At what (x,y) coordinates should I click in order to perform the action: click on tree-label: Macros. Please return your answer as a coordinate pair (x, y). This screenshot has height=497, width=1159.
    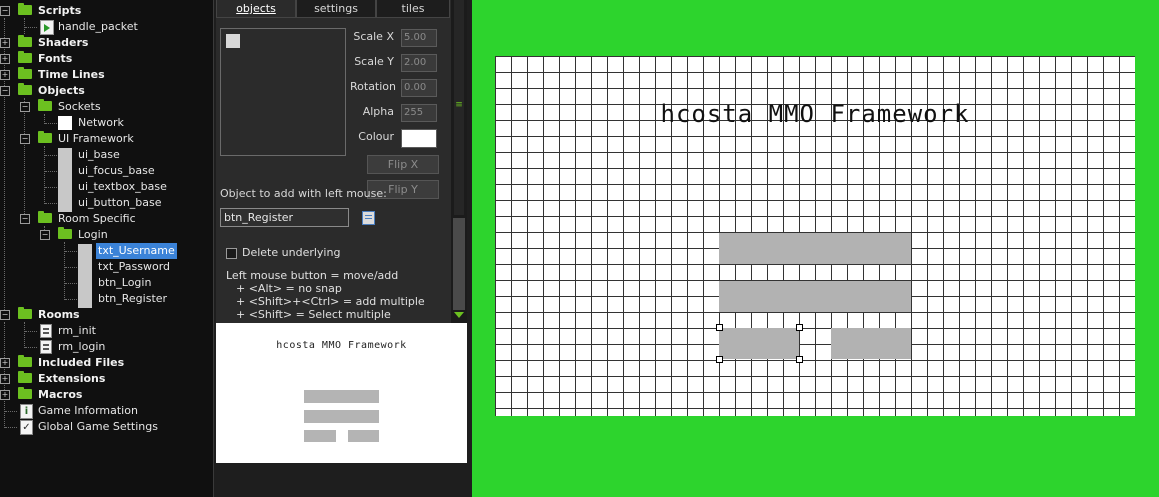
    Looking at the image, I should click on (60, 394).